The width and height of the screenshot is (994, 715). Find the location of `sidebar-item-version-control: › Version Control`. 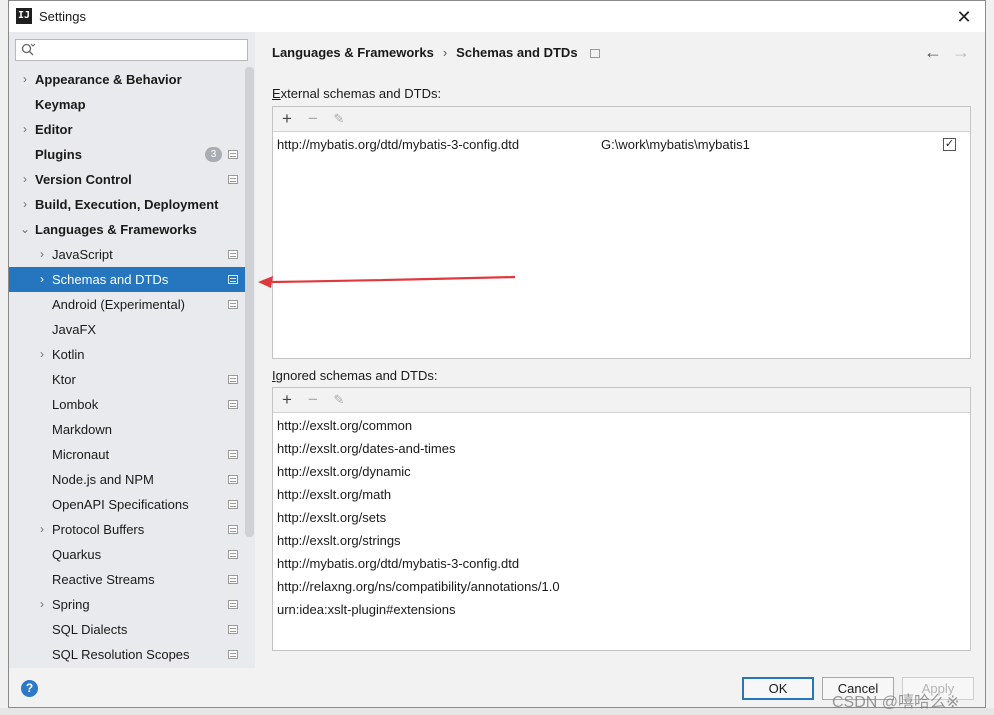

sidebar-item-version-control: › Version Control is located at coordinates (127, 179).